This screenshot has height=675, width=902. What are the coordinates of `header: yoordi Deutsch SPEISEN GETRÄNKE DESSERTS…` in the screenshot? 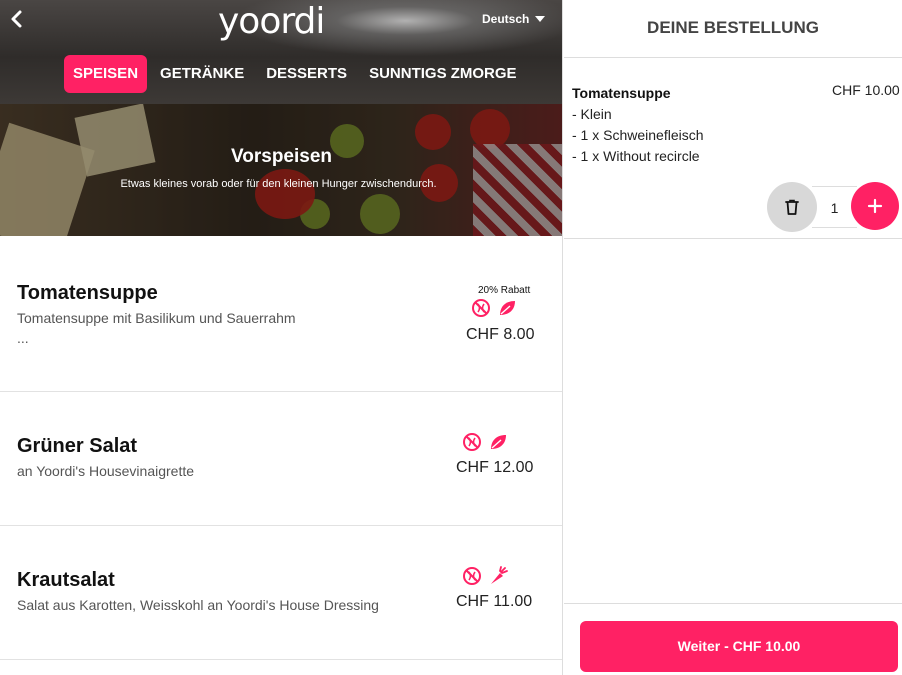 It's located at (281, 52).